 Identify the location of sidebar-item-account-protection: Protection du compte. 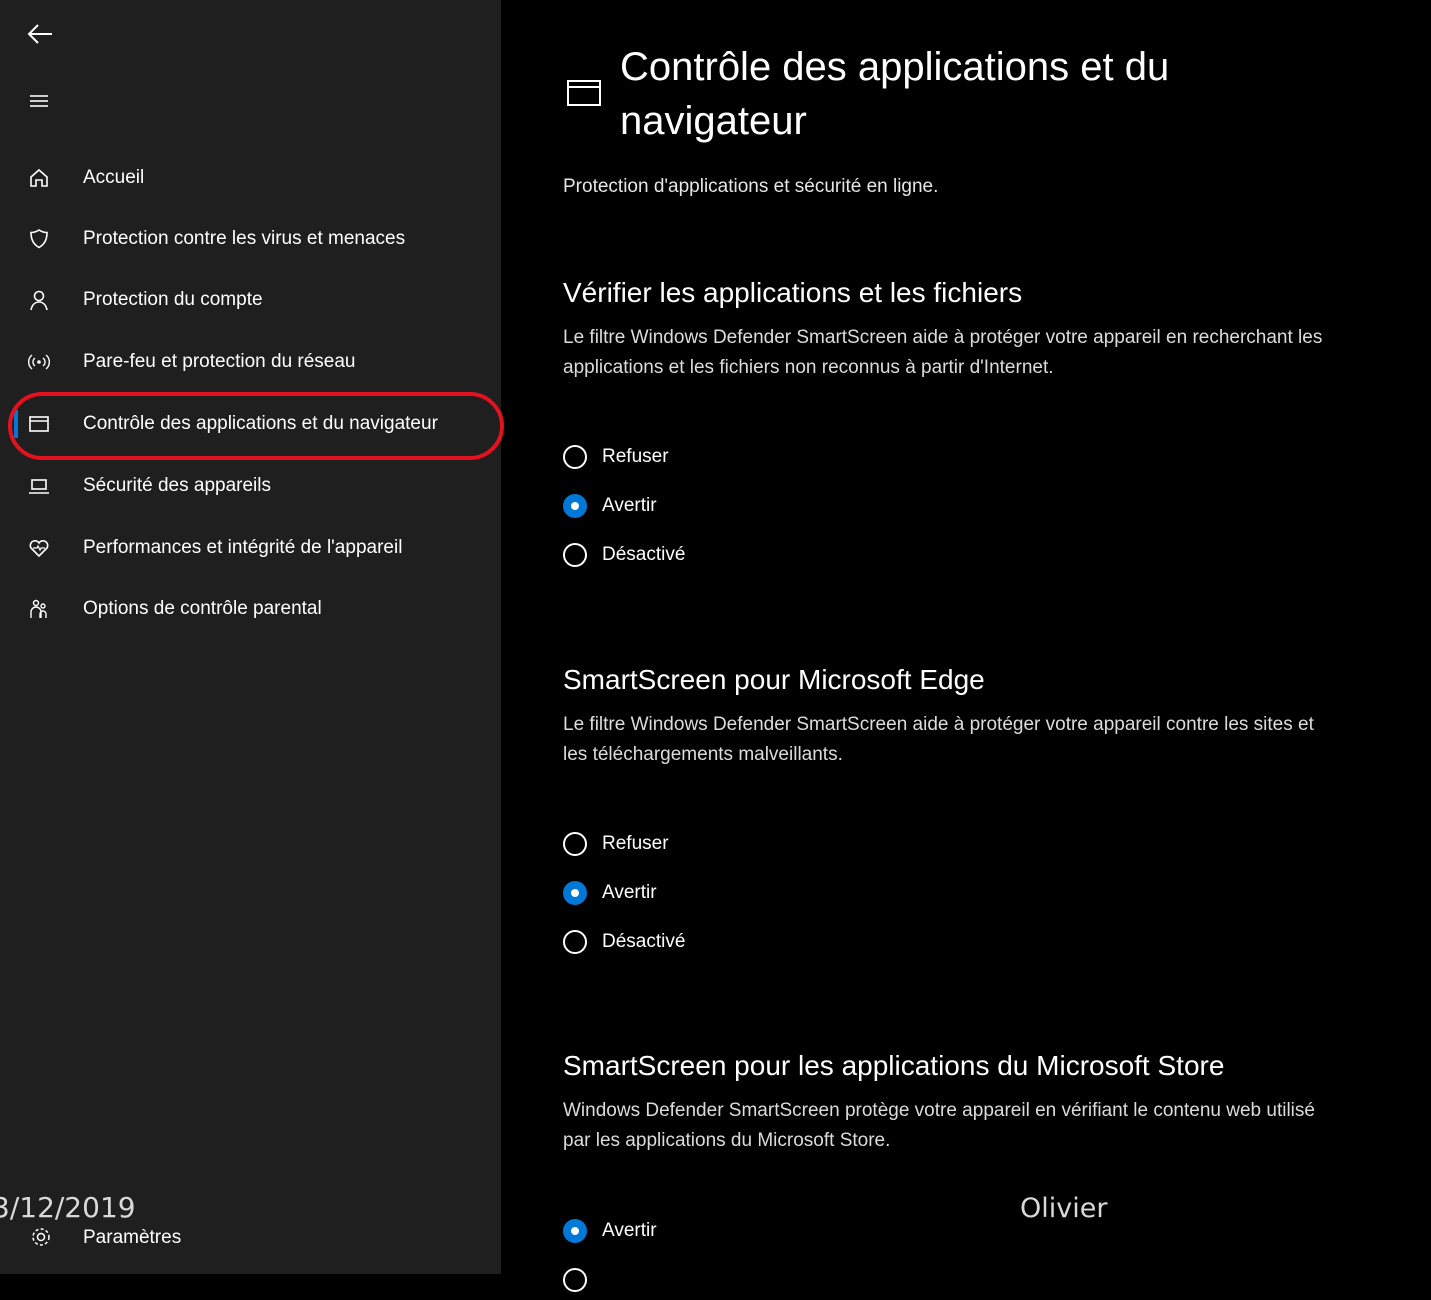
(250, 300).